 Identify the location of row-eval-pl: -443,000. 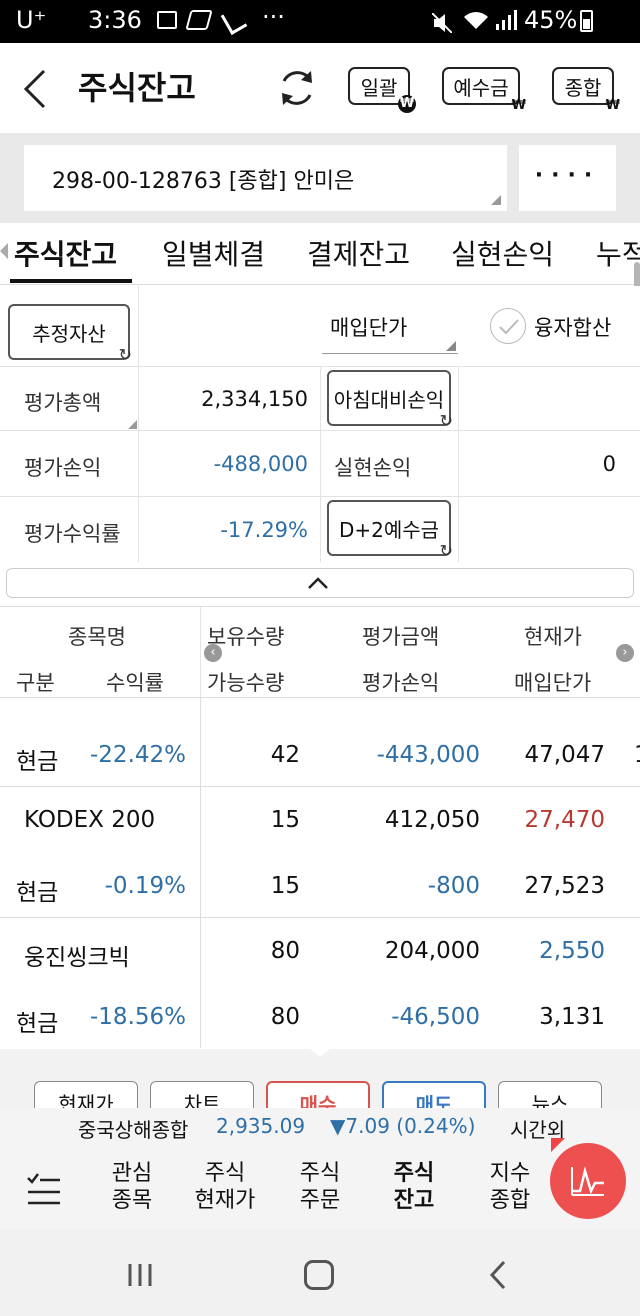
(428, 755).